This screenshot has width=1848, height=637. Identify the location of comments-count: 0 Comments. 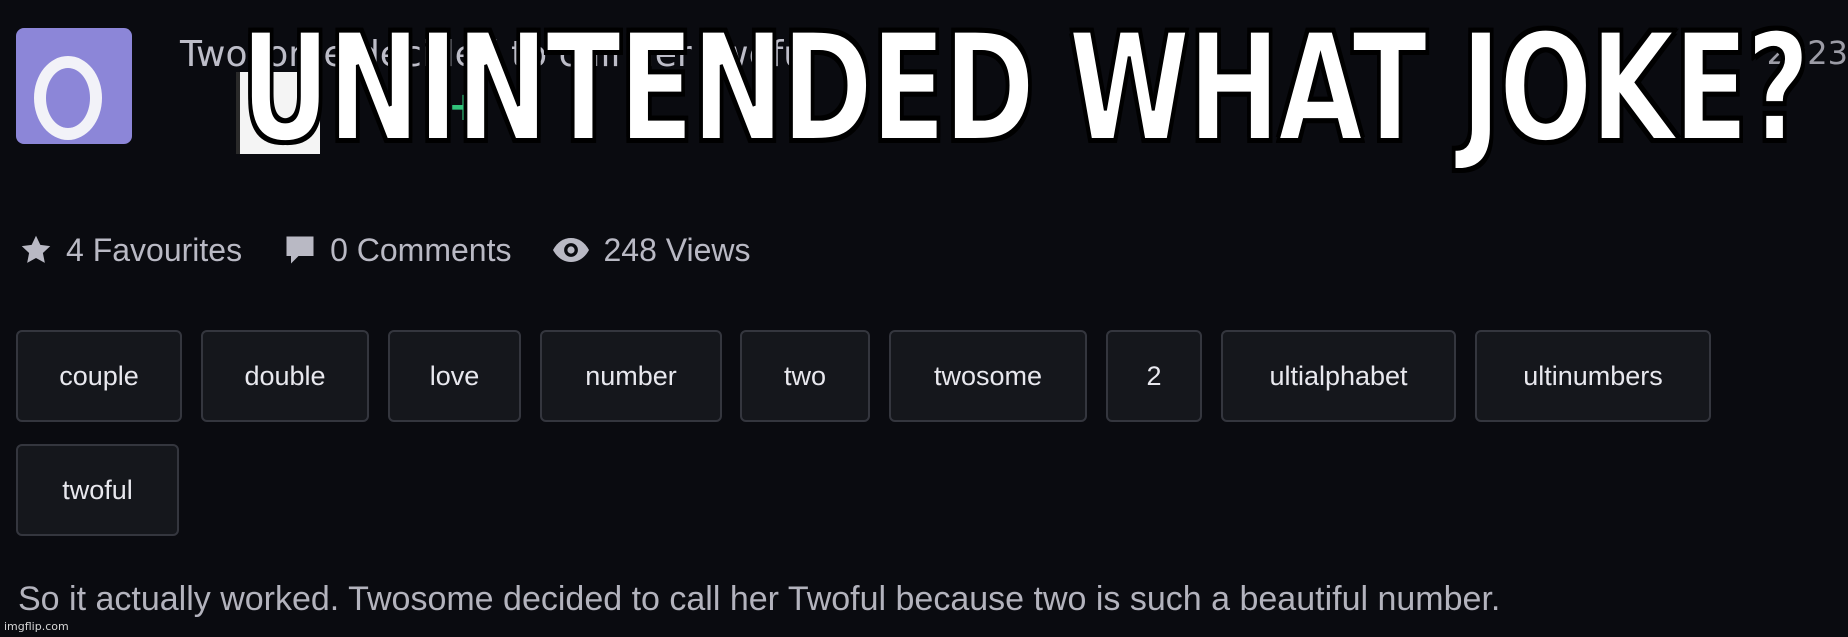
(421, 249).